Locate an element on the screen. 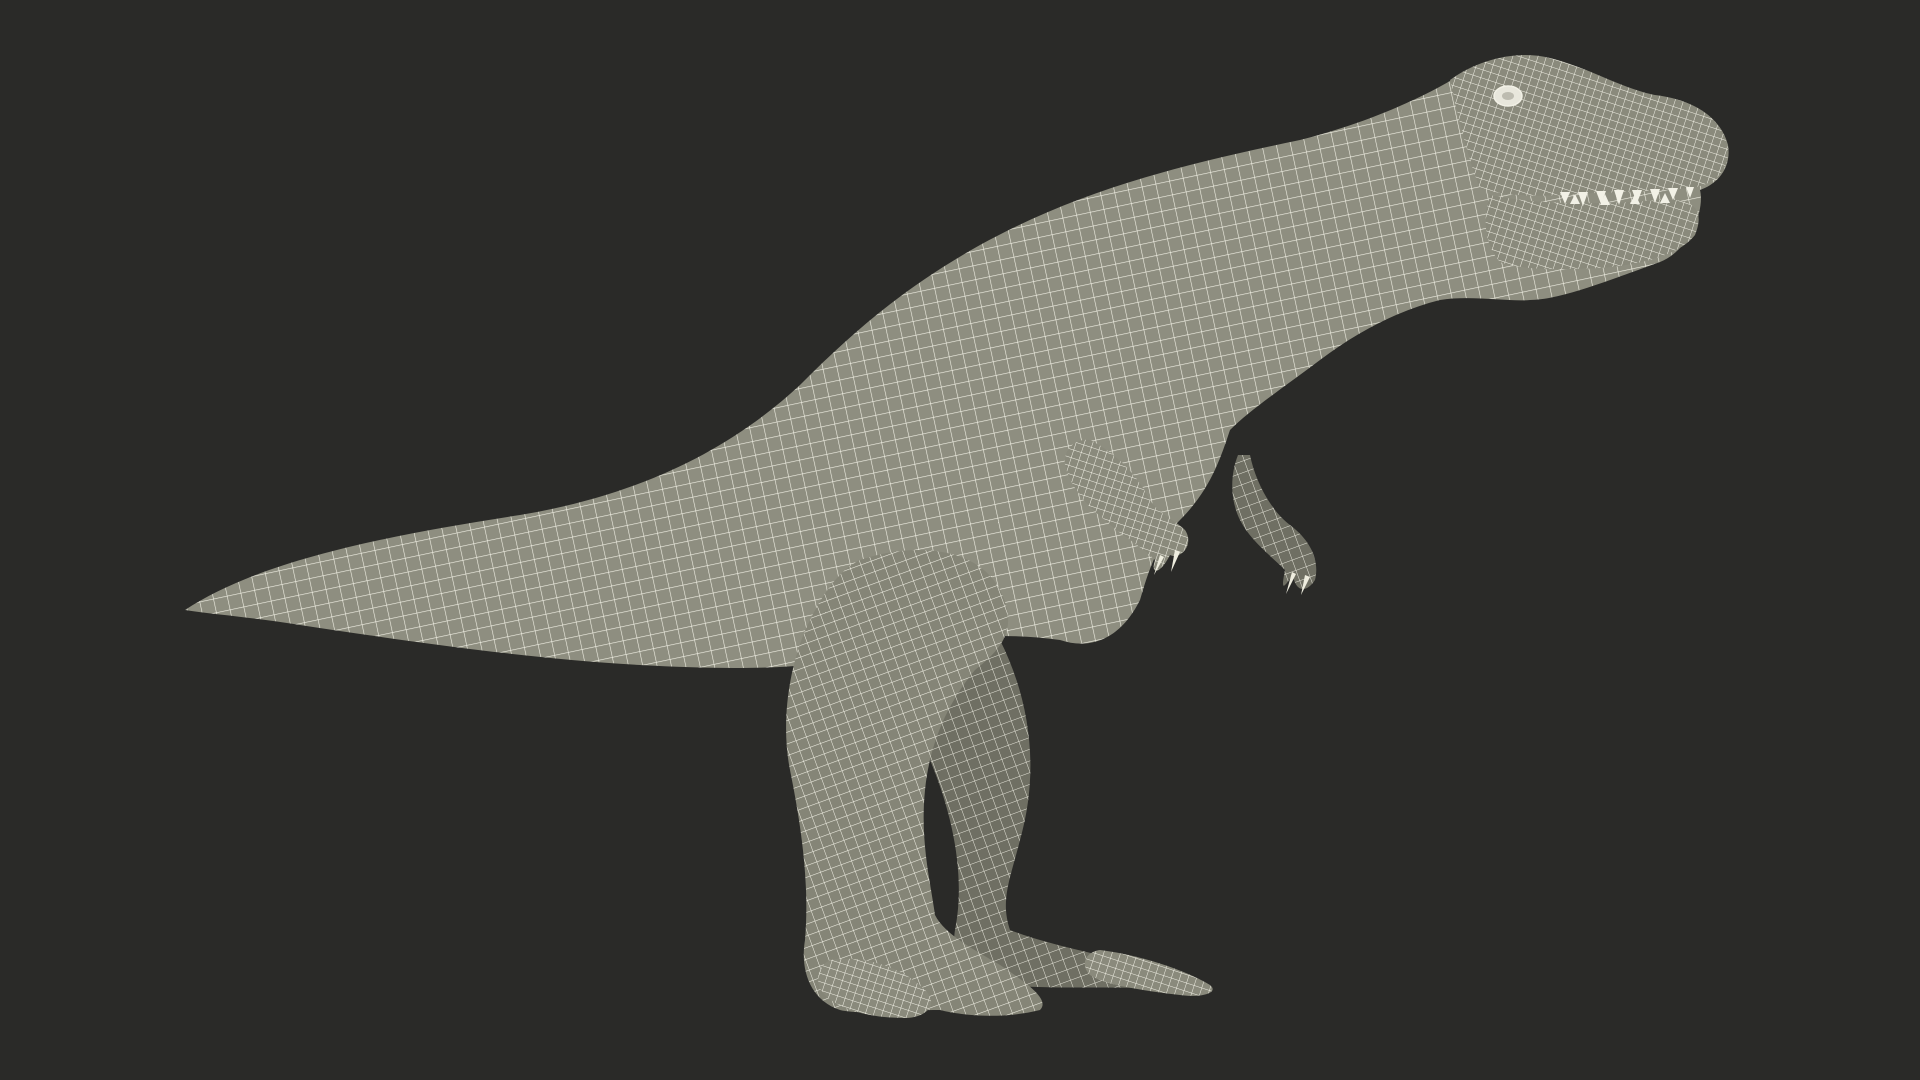  head is located at coordinates (1589, 125).